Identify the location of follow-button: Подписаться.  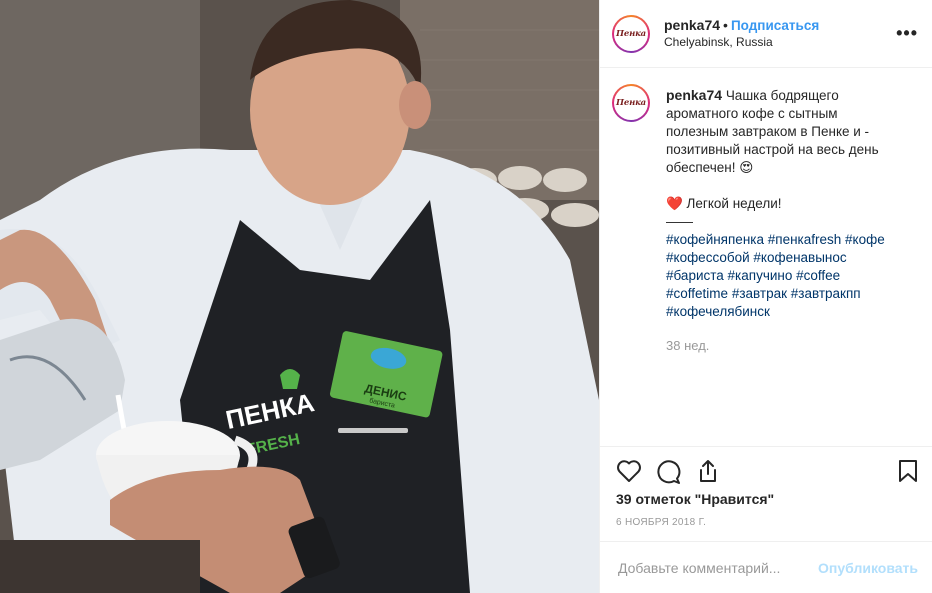
(775, 25).